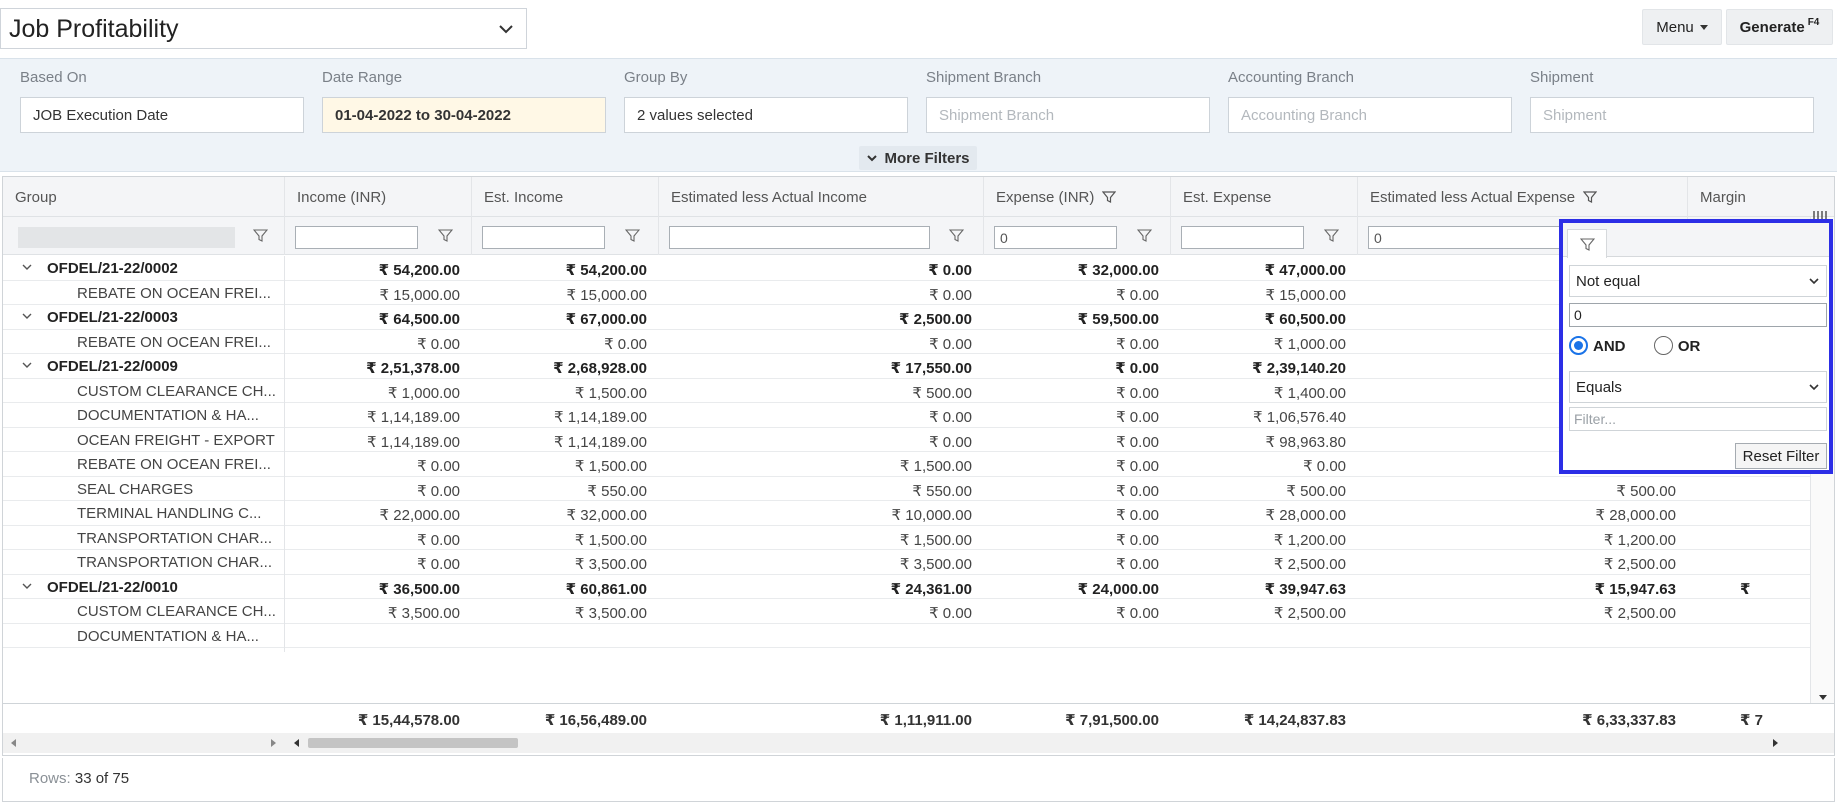 The height and width of the screenshot is (803, 1837). Describe the element at coordinates (378, 197) in the screenshot. I see `column-header-income: Income (INR)` at that location.